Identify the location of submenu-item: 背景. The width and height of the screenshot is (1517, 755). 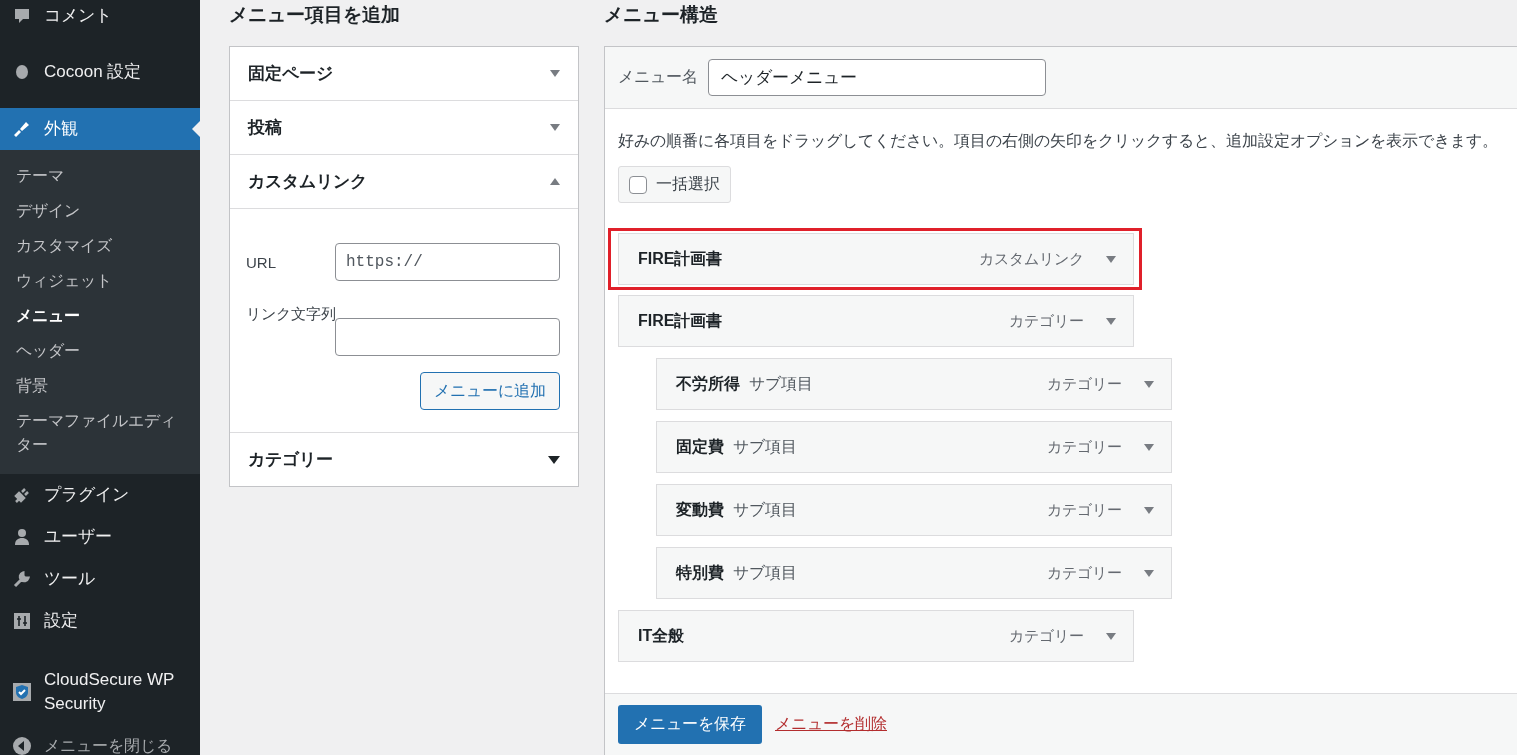
(100, 385).